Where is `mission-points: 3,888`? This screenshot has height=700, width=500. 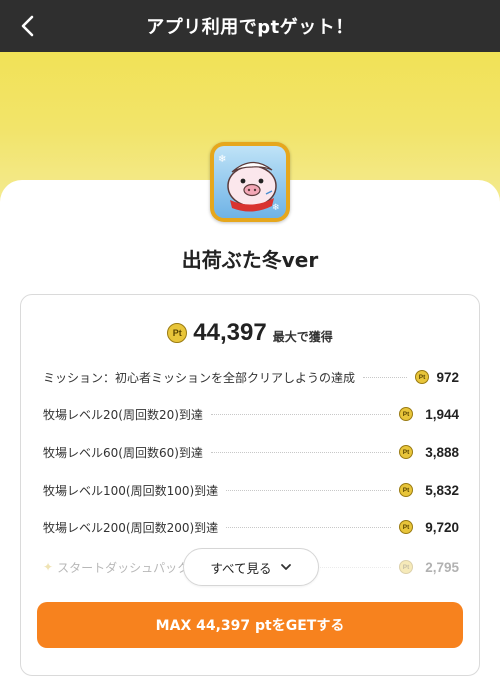
mission-points: 3,888 is located at coordinates (442, 452).